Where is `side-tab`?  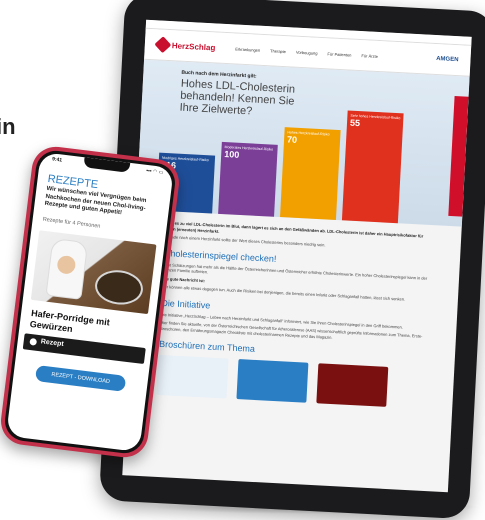 side-tab is located at coordinates (458, 156).